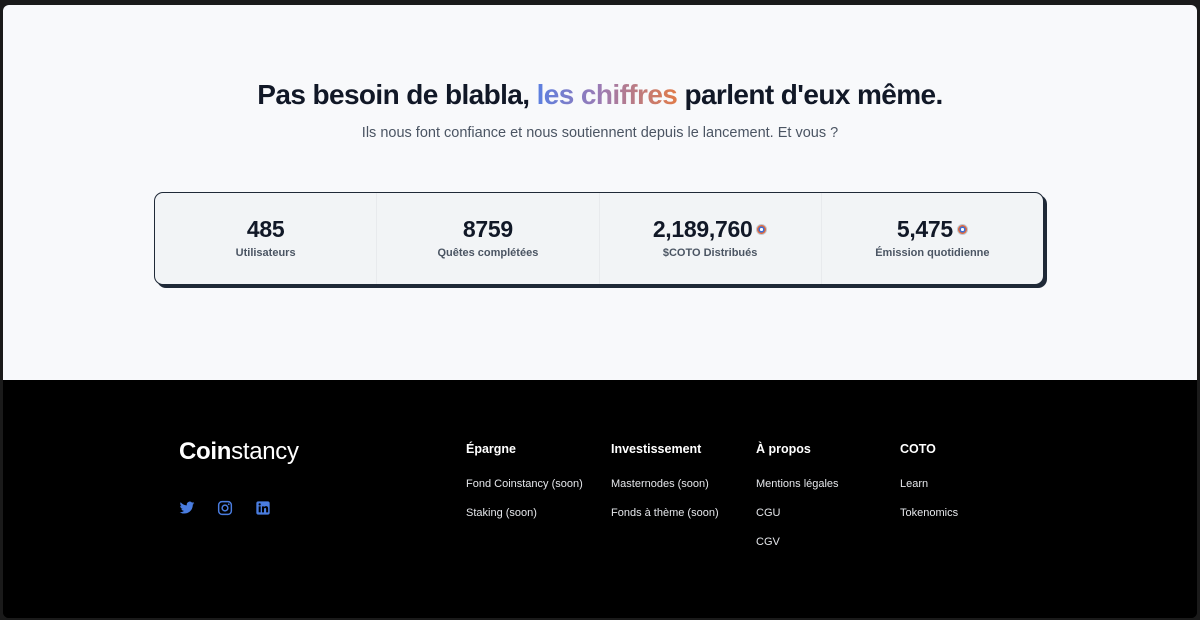 The height and width of the screenshot is (620, 1200). What do you see at coordinates (524, 520) in the screenshot?
I see `footer-link-staking: Staking (soon)` at bounding box center [524, 520].